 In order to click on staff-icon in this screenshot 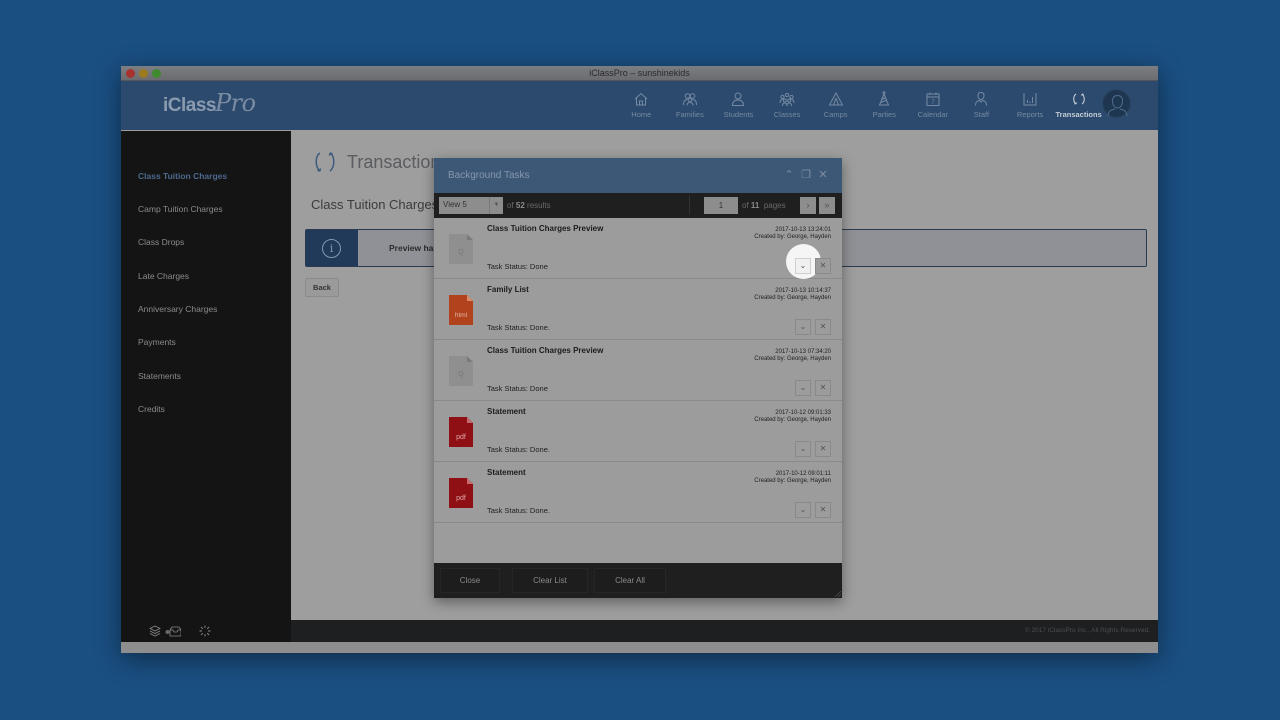, I will do `click(981, 98)`.